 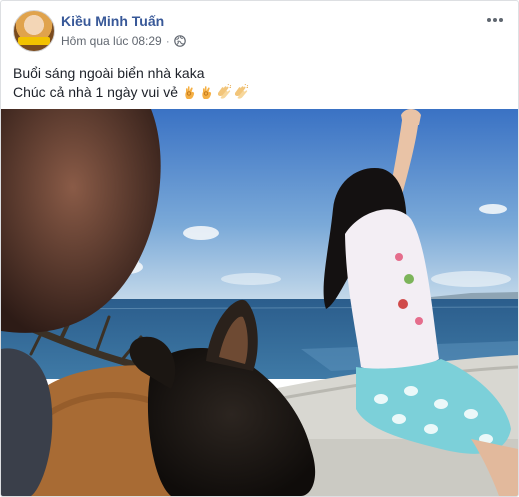 I want to click on more-horizontal-icon, so click(x=495, y=20).